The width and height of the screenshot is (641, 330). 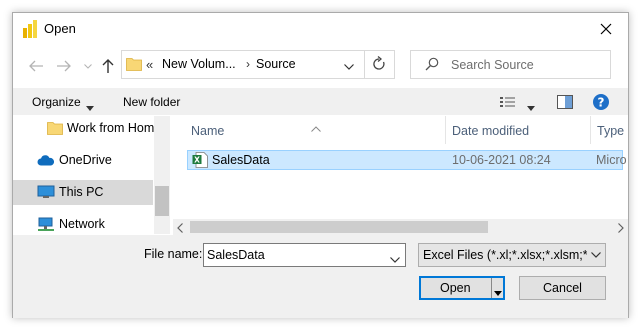 I want to click on open-options-button, so click(x=498, y=292).